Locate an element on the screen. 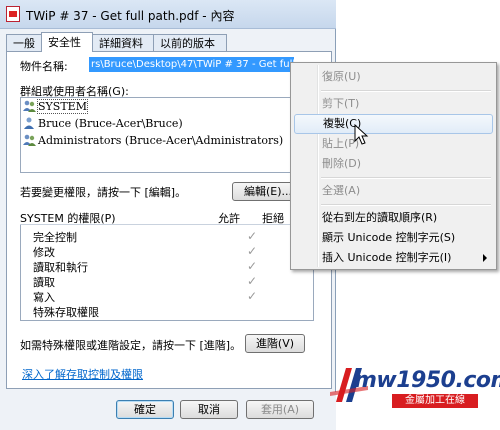 This screenshot has width=500, height=430. change-permissions-hint: 若要變更權限，請按一下 [編輯]。 is located at coordinates (103, 192).